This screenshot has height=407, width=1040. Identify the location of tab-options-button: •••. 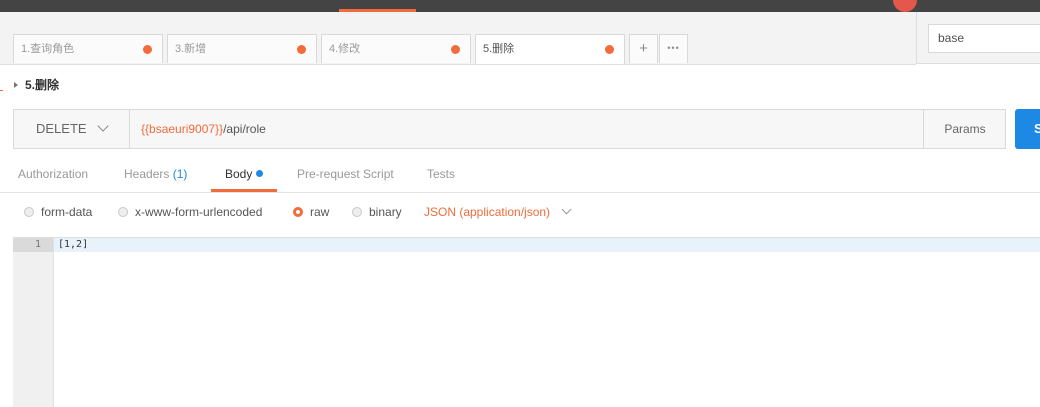
(673, 48).